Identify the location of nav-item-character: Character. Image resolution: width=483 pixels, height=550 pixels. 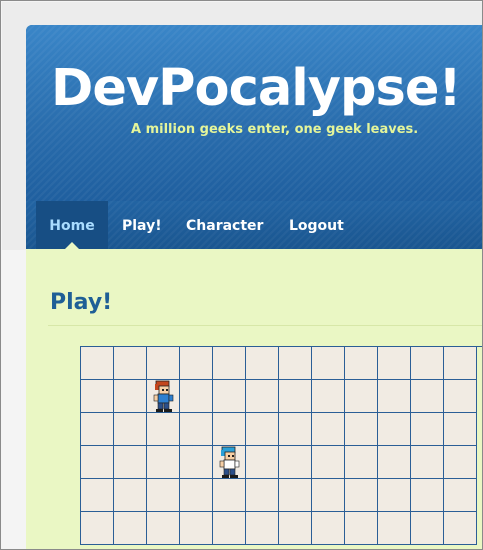
(224, 225).